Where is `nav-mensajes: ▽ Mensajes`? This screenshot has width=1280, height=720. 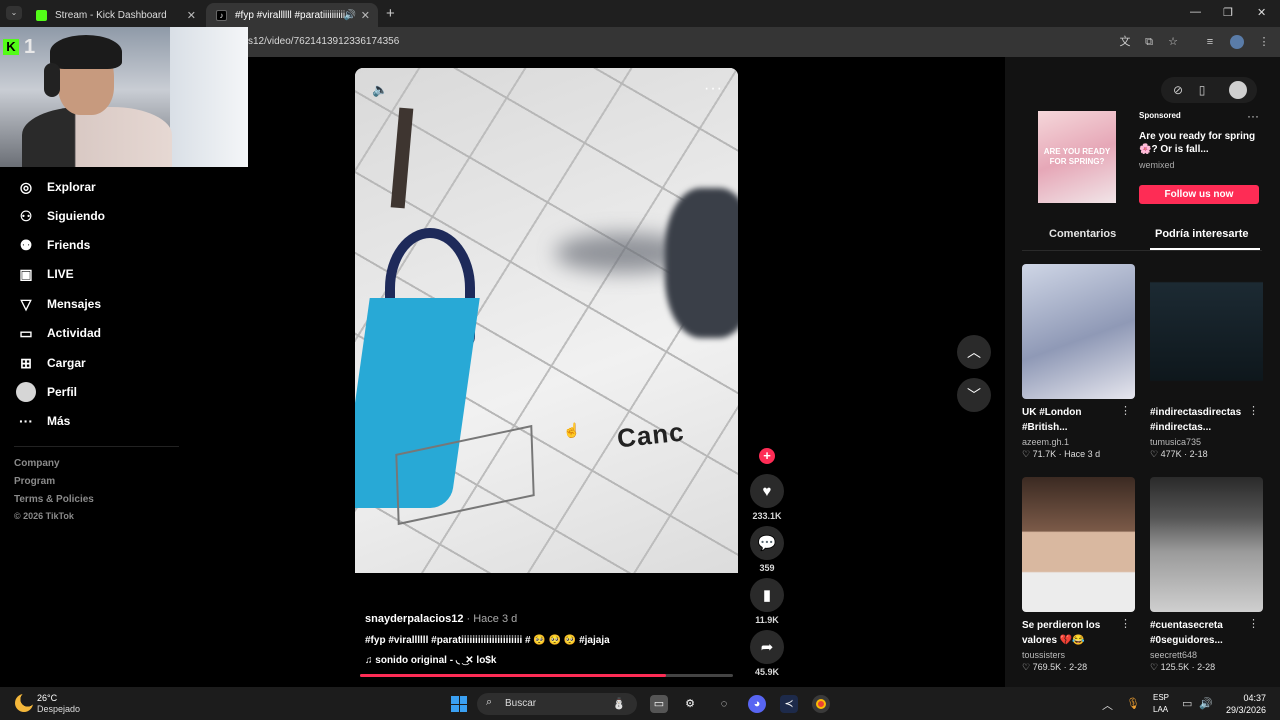 nav-mensajes: ▽ Mensajes is located at coordinates (58, 304).